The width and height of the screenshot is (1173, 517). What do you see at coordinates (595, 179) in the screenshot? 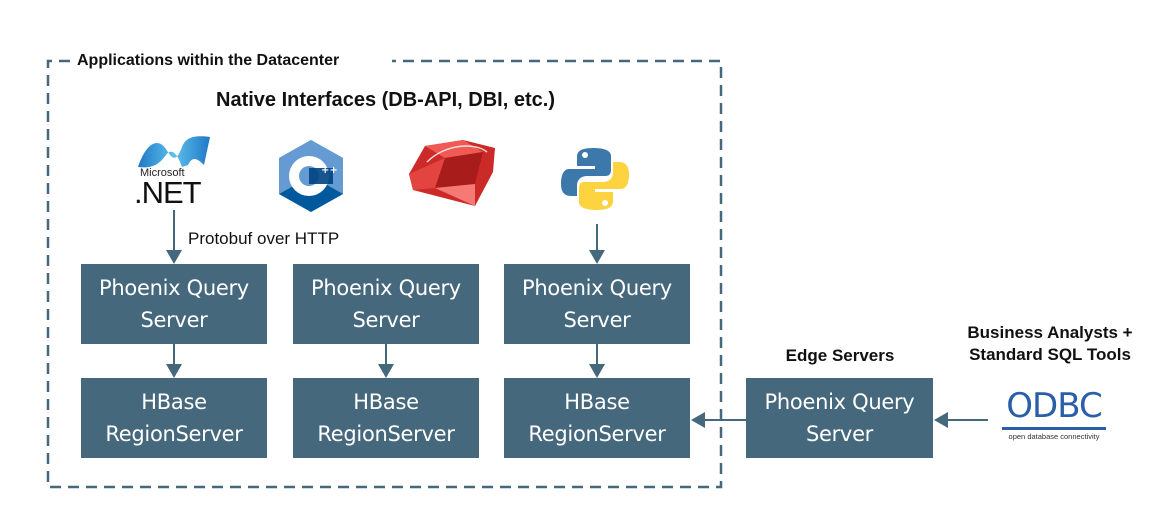
I see `python-logo-icon` at bounding box center [595, 179].